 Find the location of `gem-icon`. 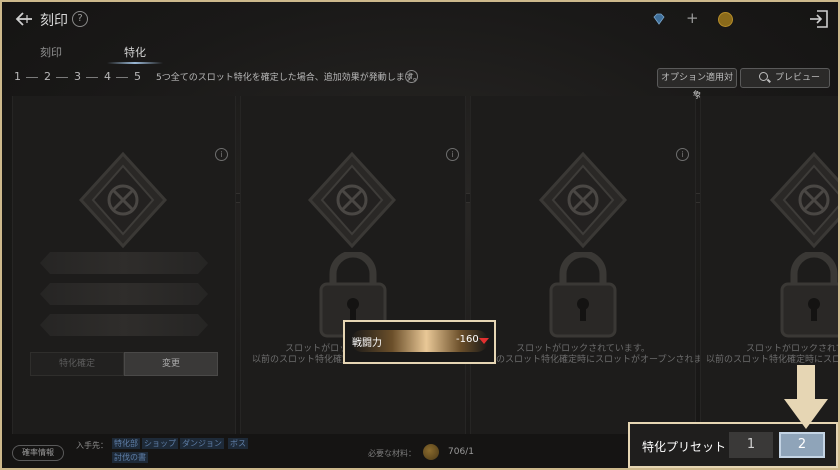

gem-icon is located at coordinates (659, 19).